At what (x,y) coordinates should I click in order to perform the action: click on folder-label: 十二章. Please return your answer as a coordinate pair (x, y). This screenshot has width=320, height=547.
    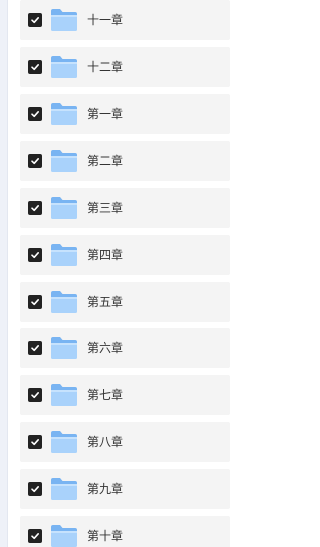
    Looking at the image, I should click on (105, 67).